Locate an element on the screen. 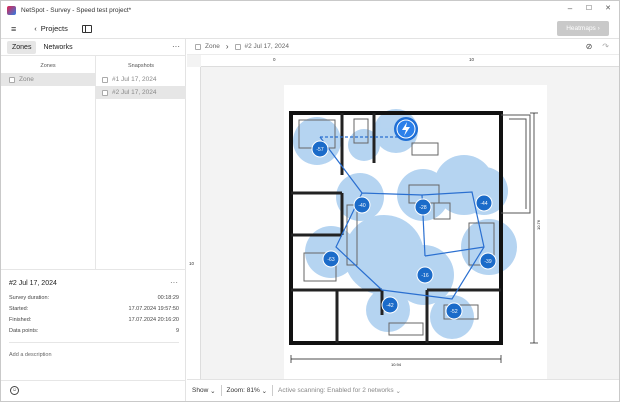 Image resolution: width=620 pixels, height=402 pixels. left-footer: ☺ is located at coordinates (93, 390).